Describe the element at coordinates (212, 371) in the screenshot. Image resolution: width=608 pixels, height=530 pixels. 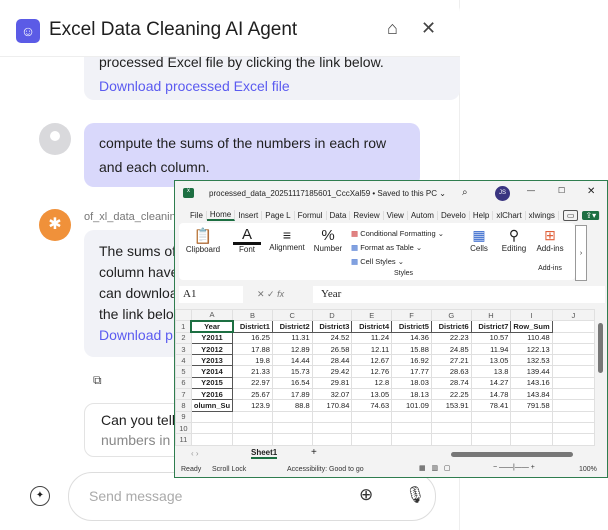
I see `cell: Y2014` at that location.